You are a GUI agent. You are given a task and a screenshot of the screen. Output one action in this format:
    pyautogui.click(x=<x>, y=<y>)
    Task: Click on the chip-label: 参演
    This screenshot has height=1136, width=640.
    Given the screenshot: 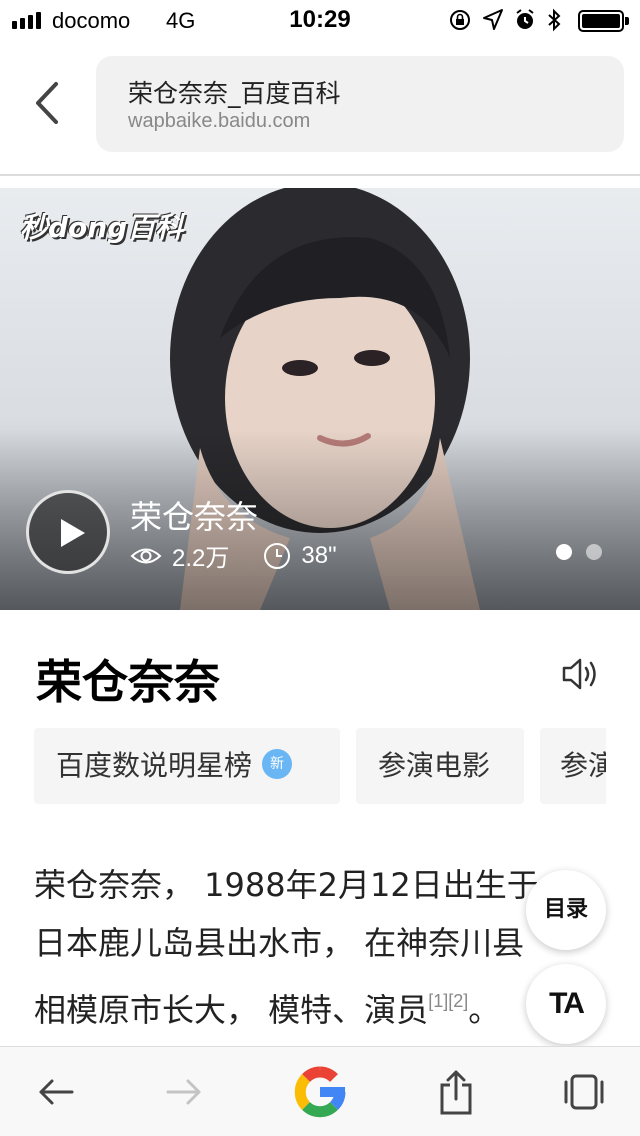 What is the action you would take?
    pyautogui.click(x=583, y=765)
    